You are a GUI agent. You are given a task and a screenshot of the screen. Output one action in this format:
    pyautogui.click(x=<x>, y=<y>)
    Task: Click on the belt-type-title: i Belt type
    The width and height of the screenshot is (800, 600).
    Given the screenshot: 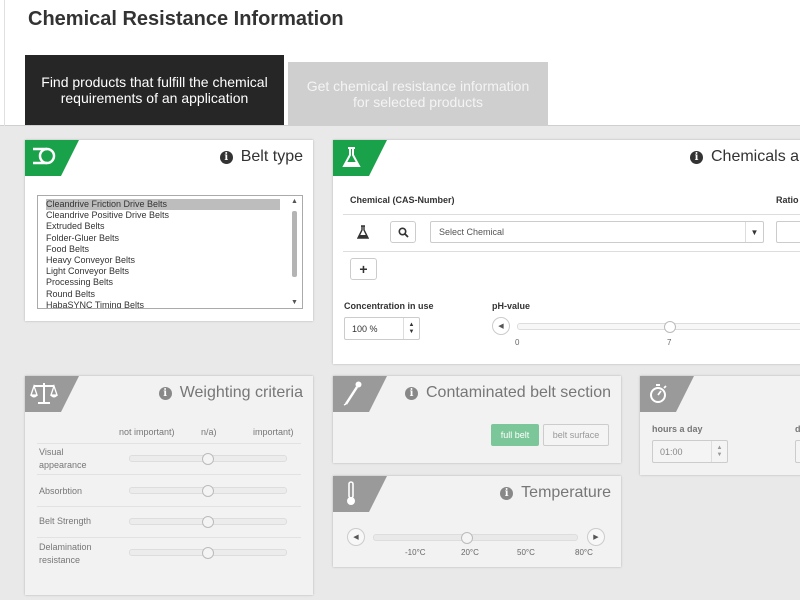 What is the action you would take?
    pyautogui.click(x=261, y=157)
    